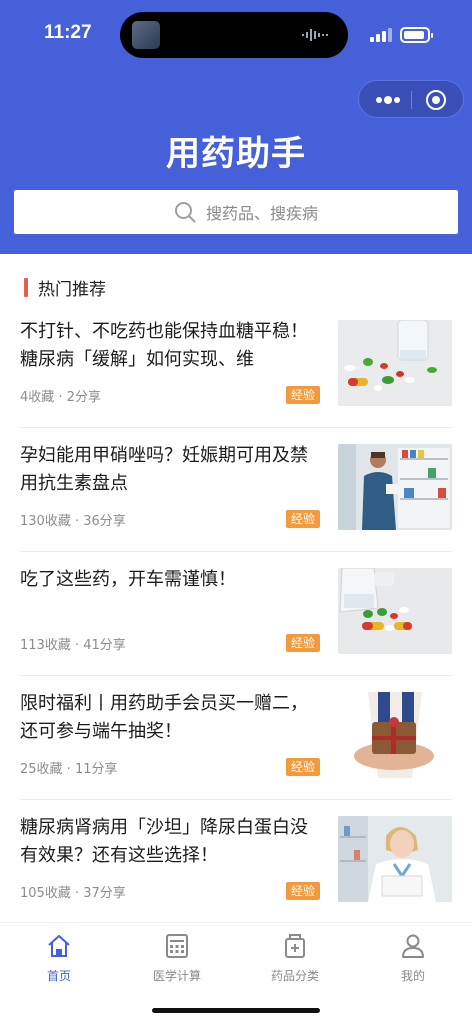 This screenshot has height=1024, width=472. I want to click on now-playing-artwork, so click(146, 35).